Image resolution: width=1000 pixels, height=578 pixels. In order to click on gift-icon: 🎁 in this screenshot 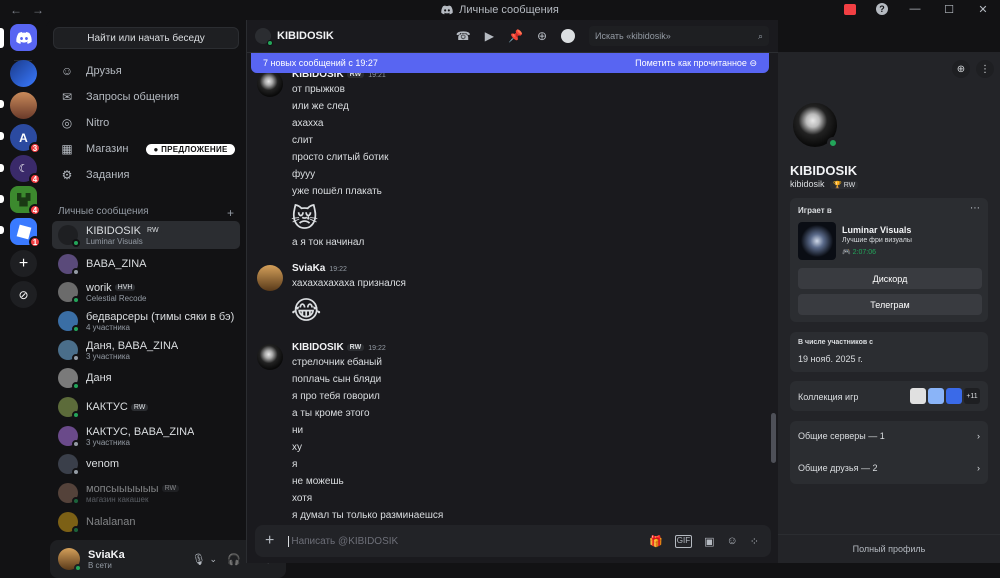, I will do `click(656, 541)`.